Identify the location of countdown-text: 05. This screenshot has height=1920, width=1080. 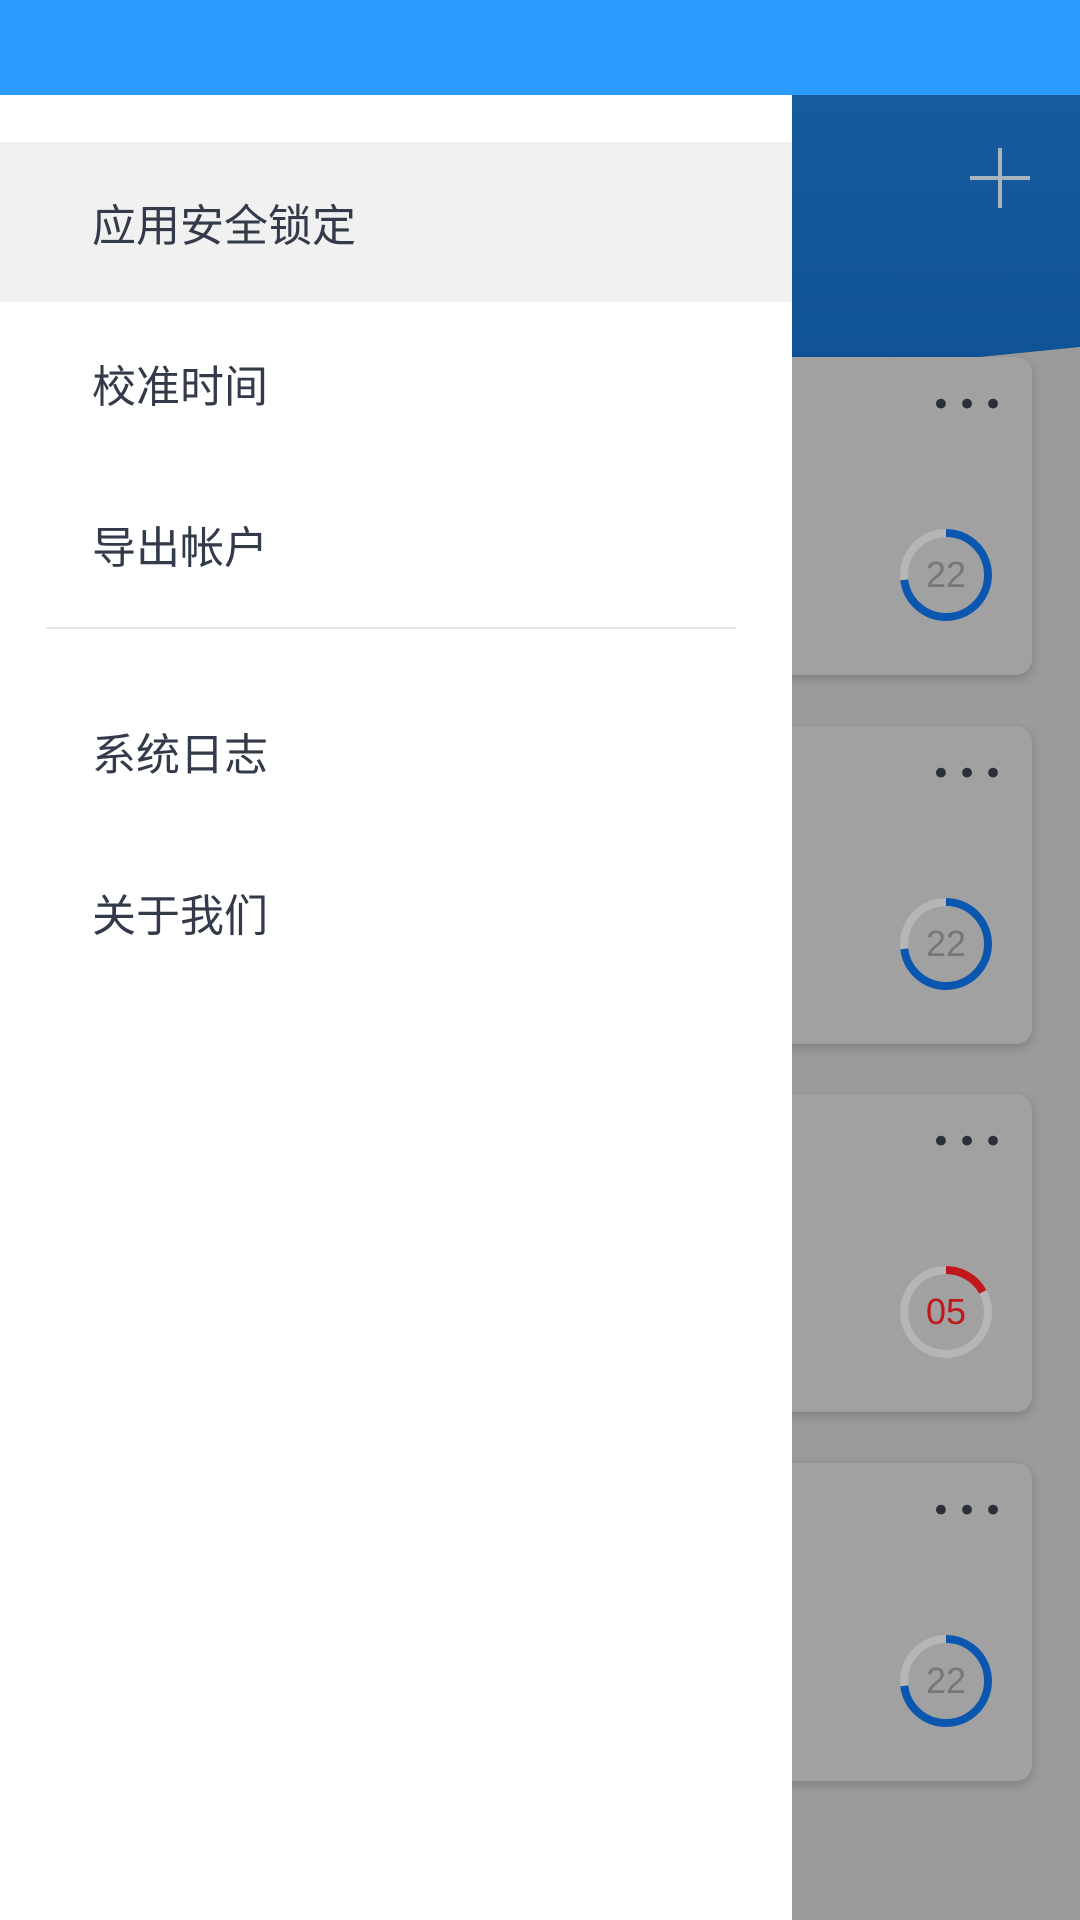
(946, 1311).